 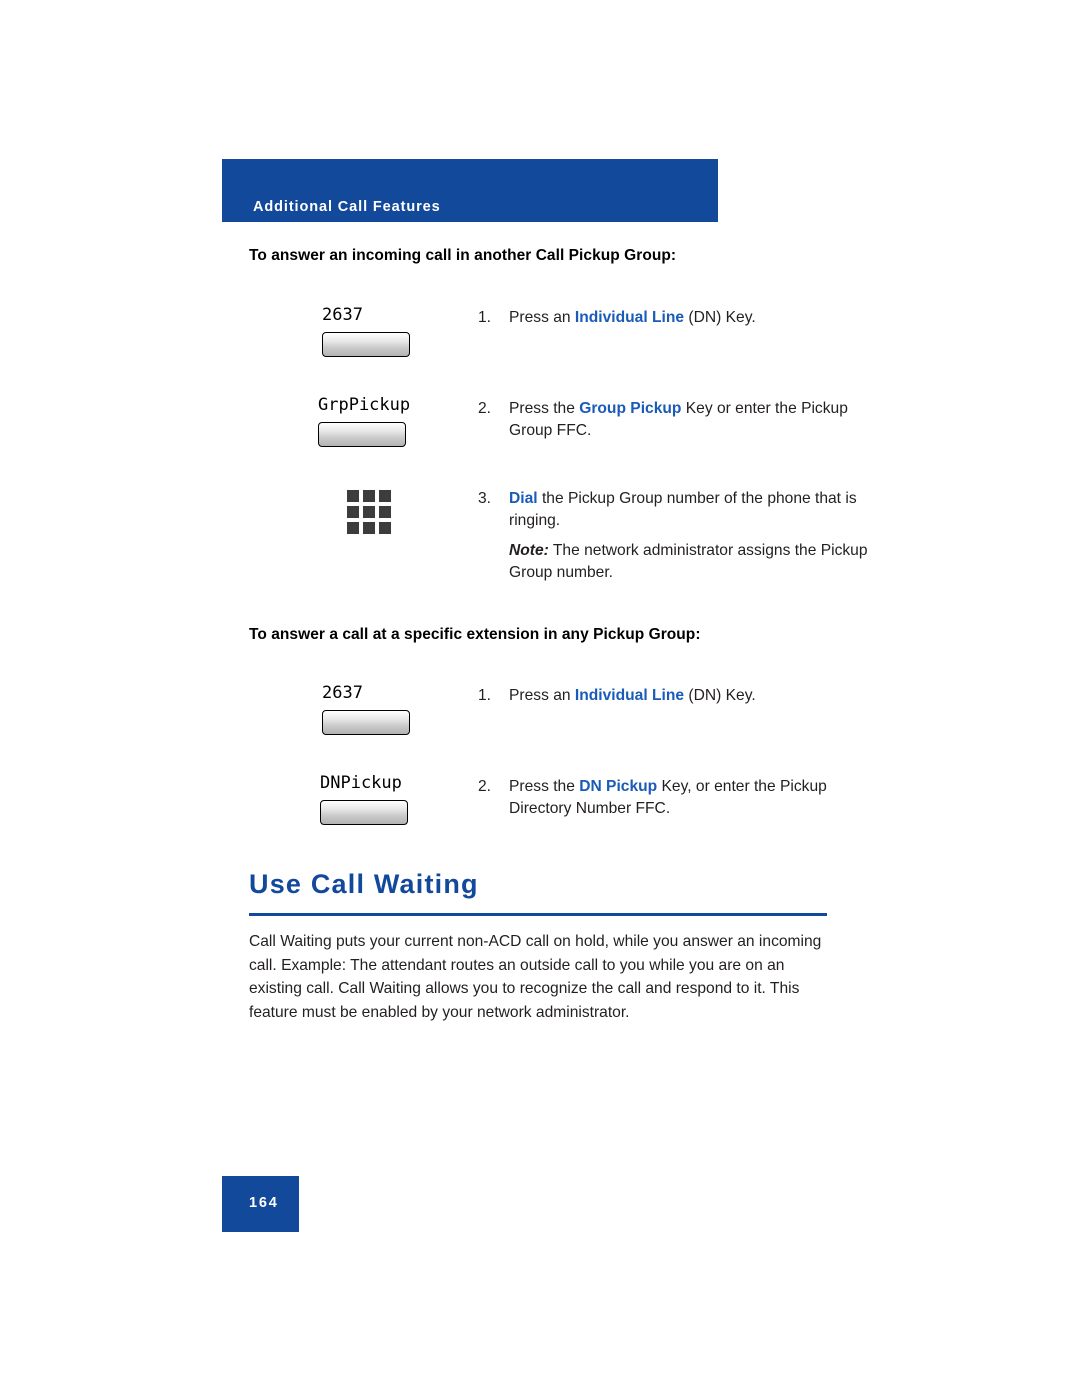 I want to click on dialpad-icon, so click(x=369, y=515).